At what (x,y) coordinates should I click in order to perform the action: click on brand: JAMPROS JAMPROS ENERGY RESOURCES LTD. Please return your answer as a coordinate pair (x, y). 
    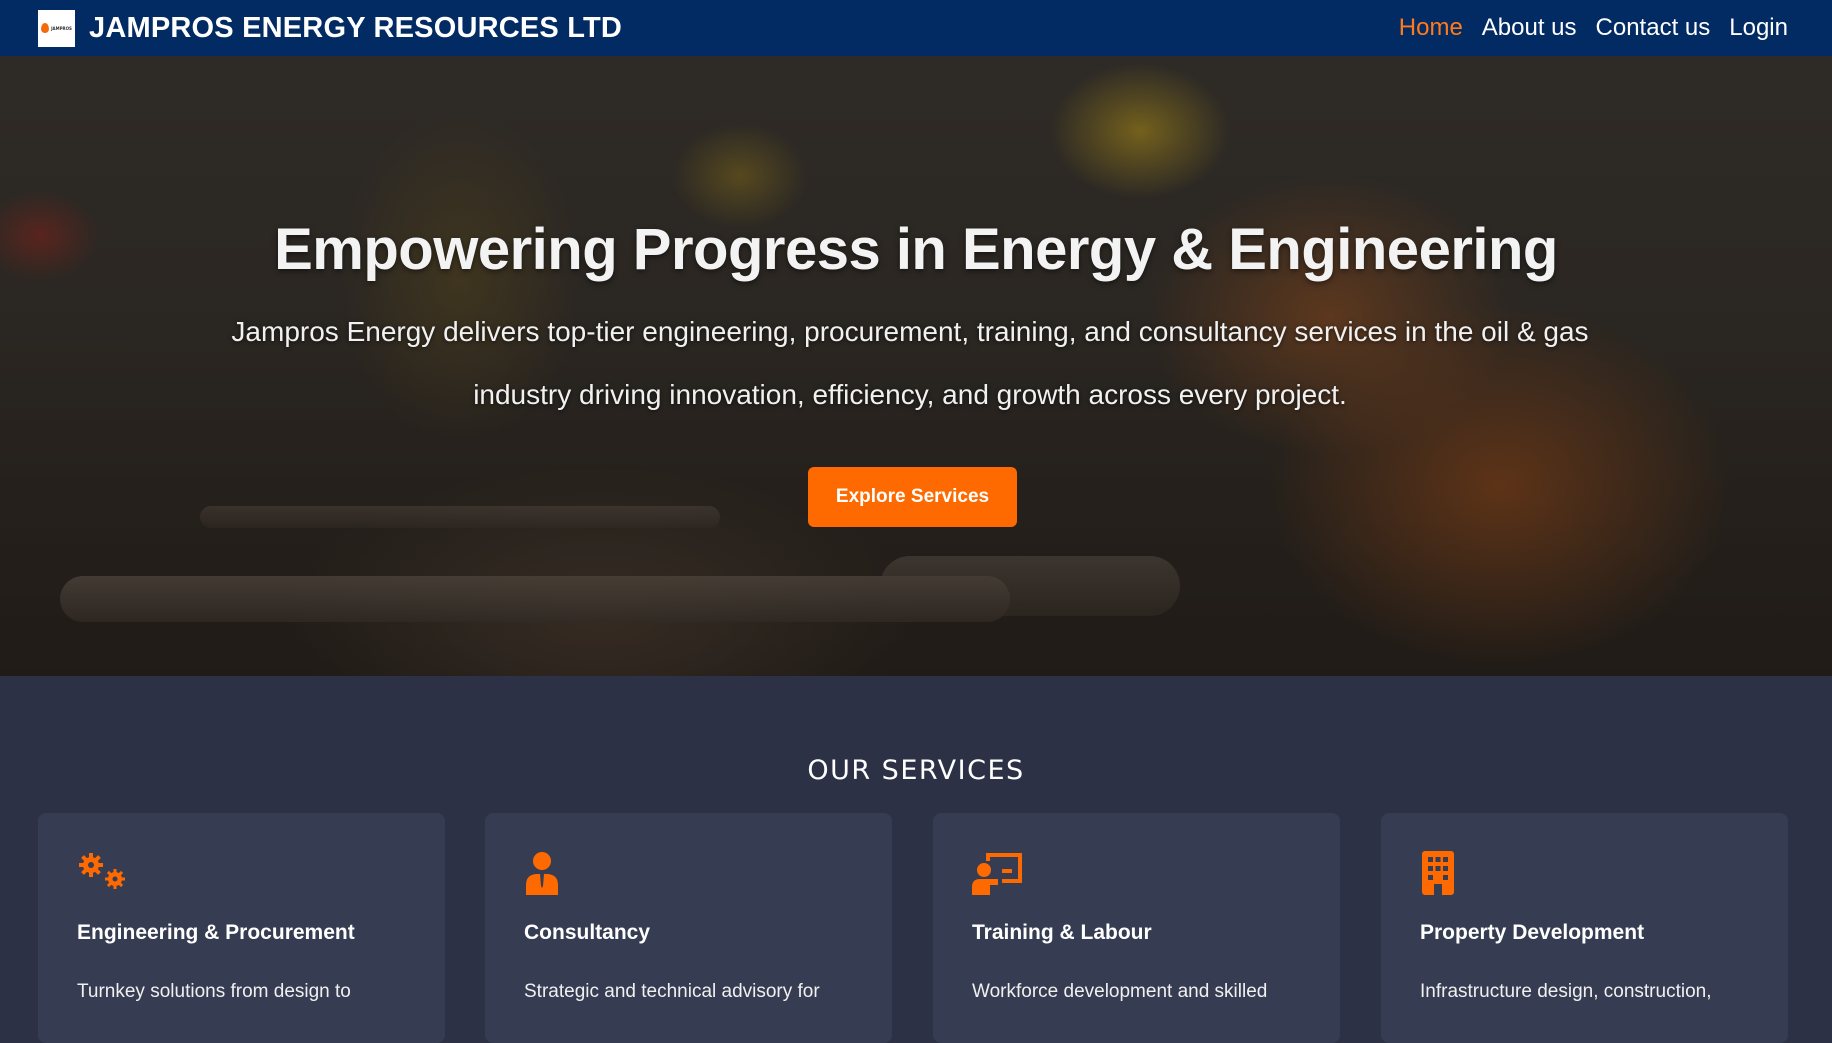
    Looking at the image, I should click on (330, 28).